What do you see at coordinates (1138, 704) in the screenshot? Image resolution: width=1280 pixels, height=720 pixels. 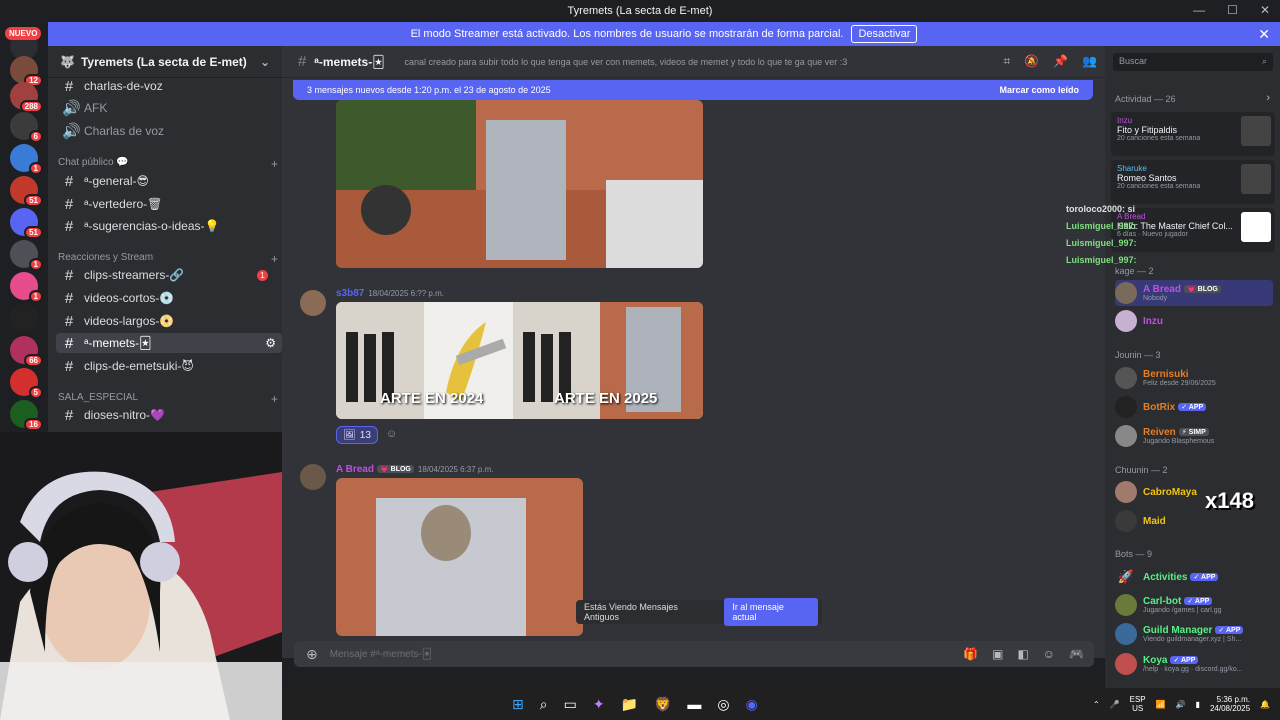 I see `language-indicator: ESP US` at bounding box center [1138, 704].